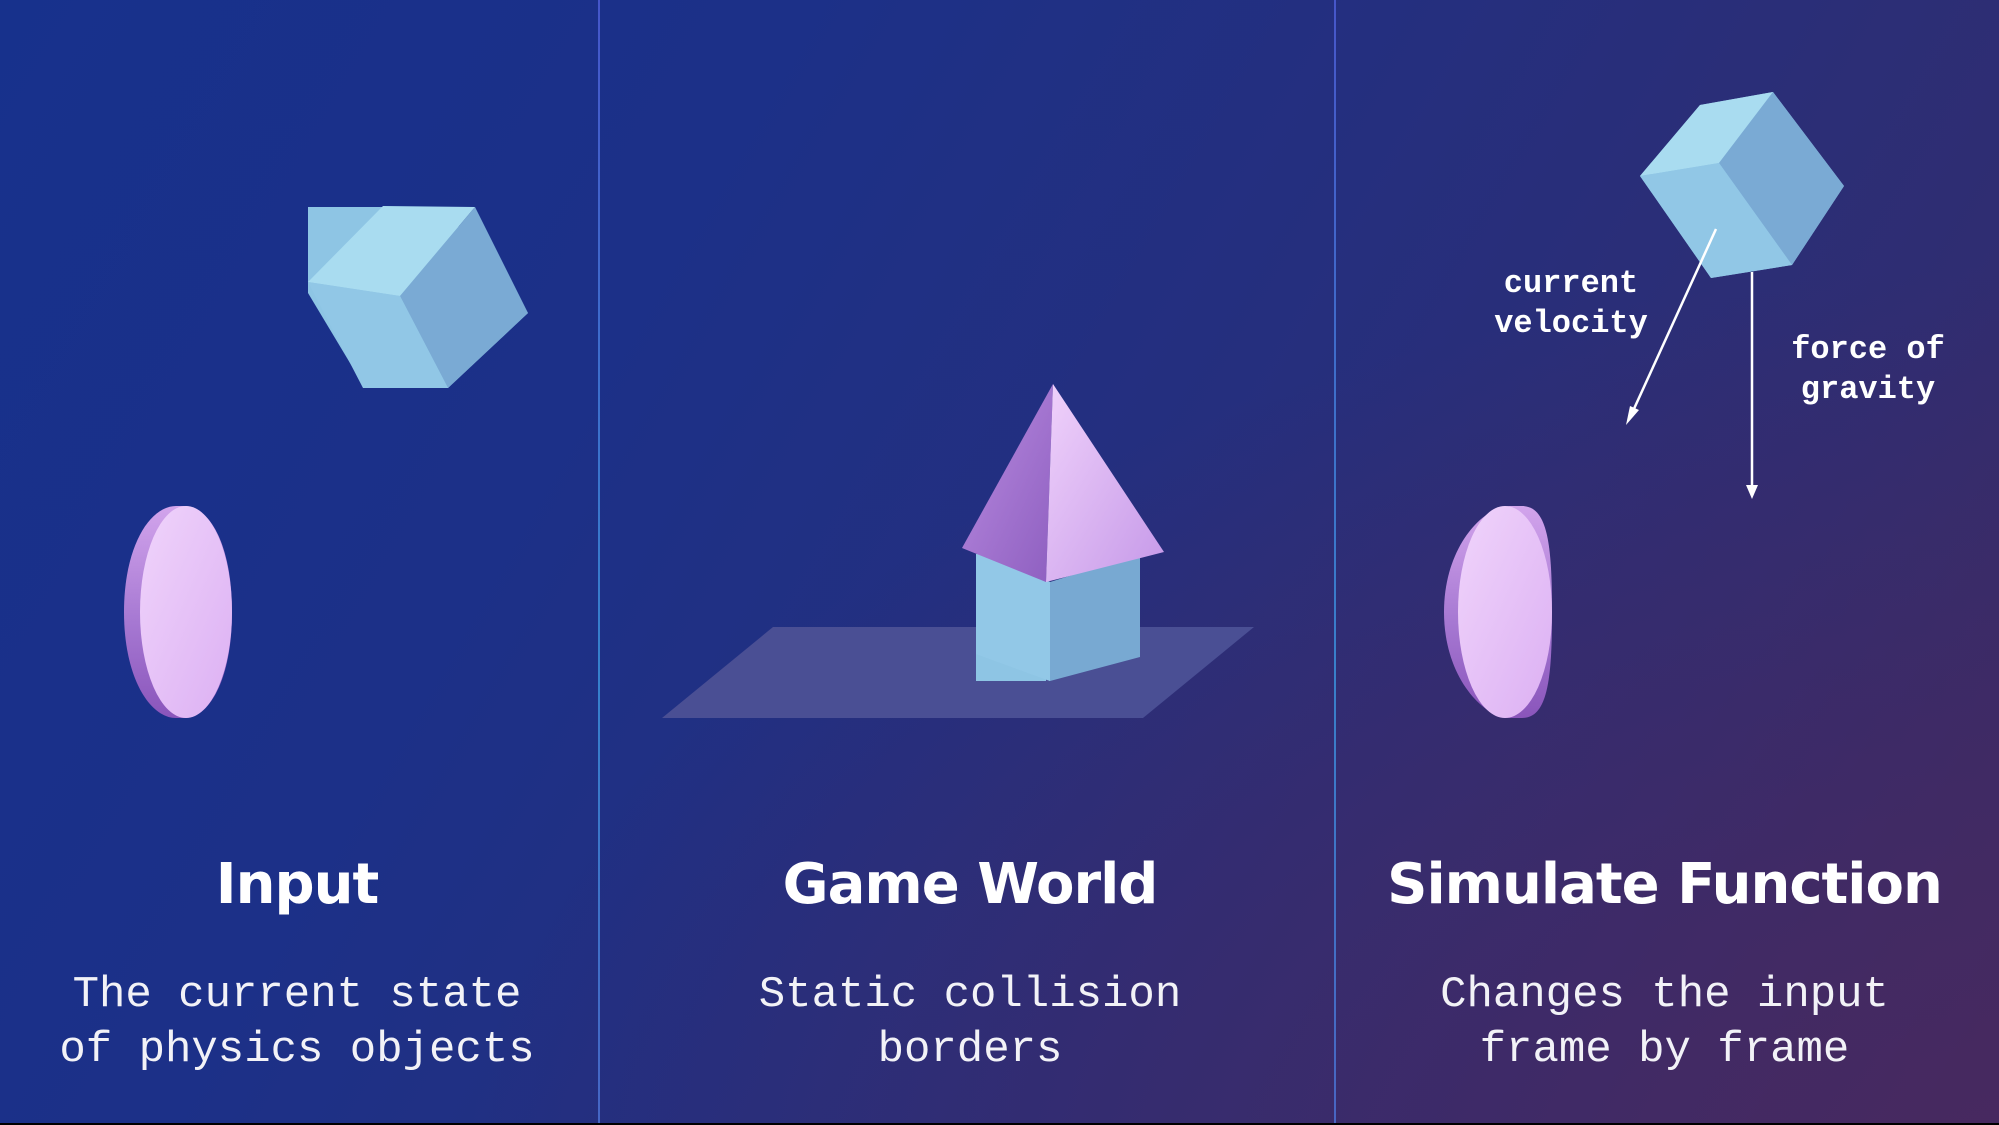 The height and width of the screenshot is (1125, 1999). What do you see at coordinates (1063, 483) in the screenshot?
I see `pyramid-shape` at bounding box center [1063, 483].